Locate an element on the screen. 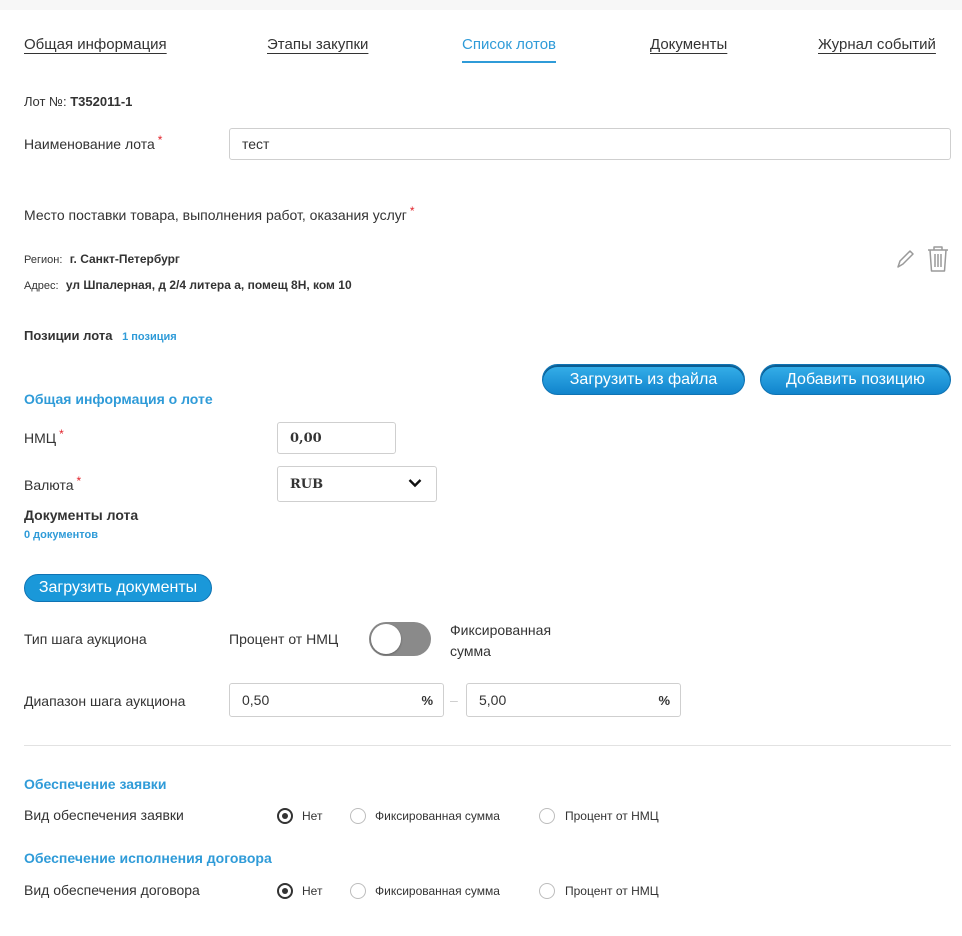 The height and width of the screenshot is (936, 962). lot-number-label: Лот №: is located at coordinates (45, 101).